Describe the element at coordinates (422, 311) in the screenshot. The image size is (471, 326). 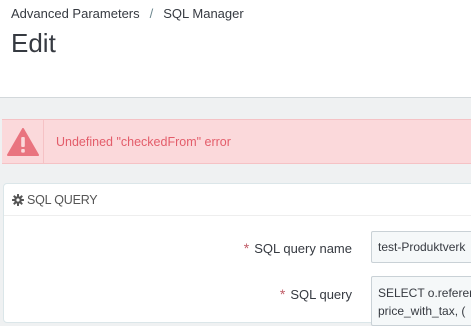
I see `sql-query-line: price_with_tax, (` at that location.